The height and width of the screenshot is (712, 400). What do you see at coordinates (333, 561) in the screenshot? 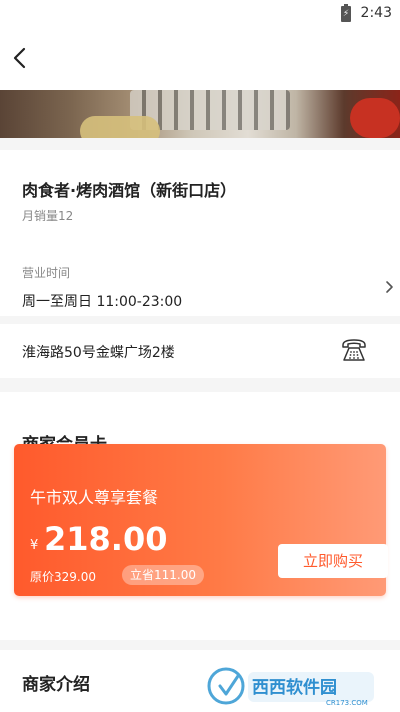
I see `buy-now-button: 立即购买` at bounding box center [333, 561].